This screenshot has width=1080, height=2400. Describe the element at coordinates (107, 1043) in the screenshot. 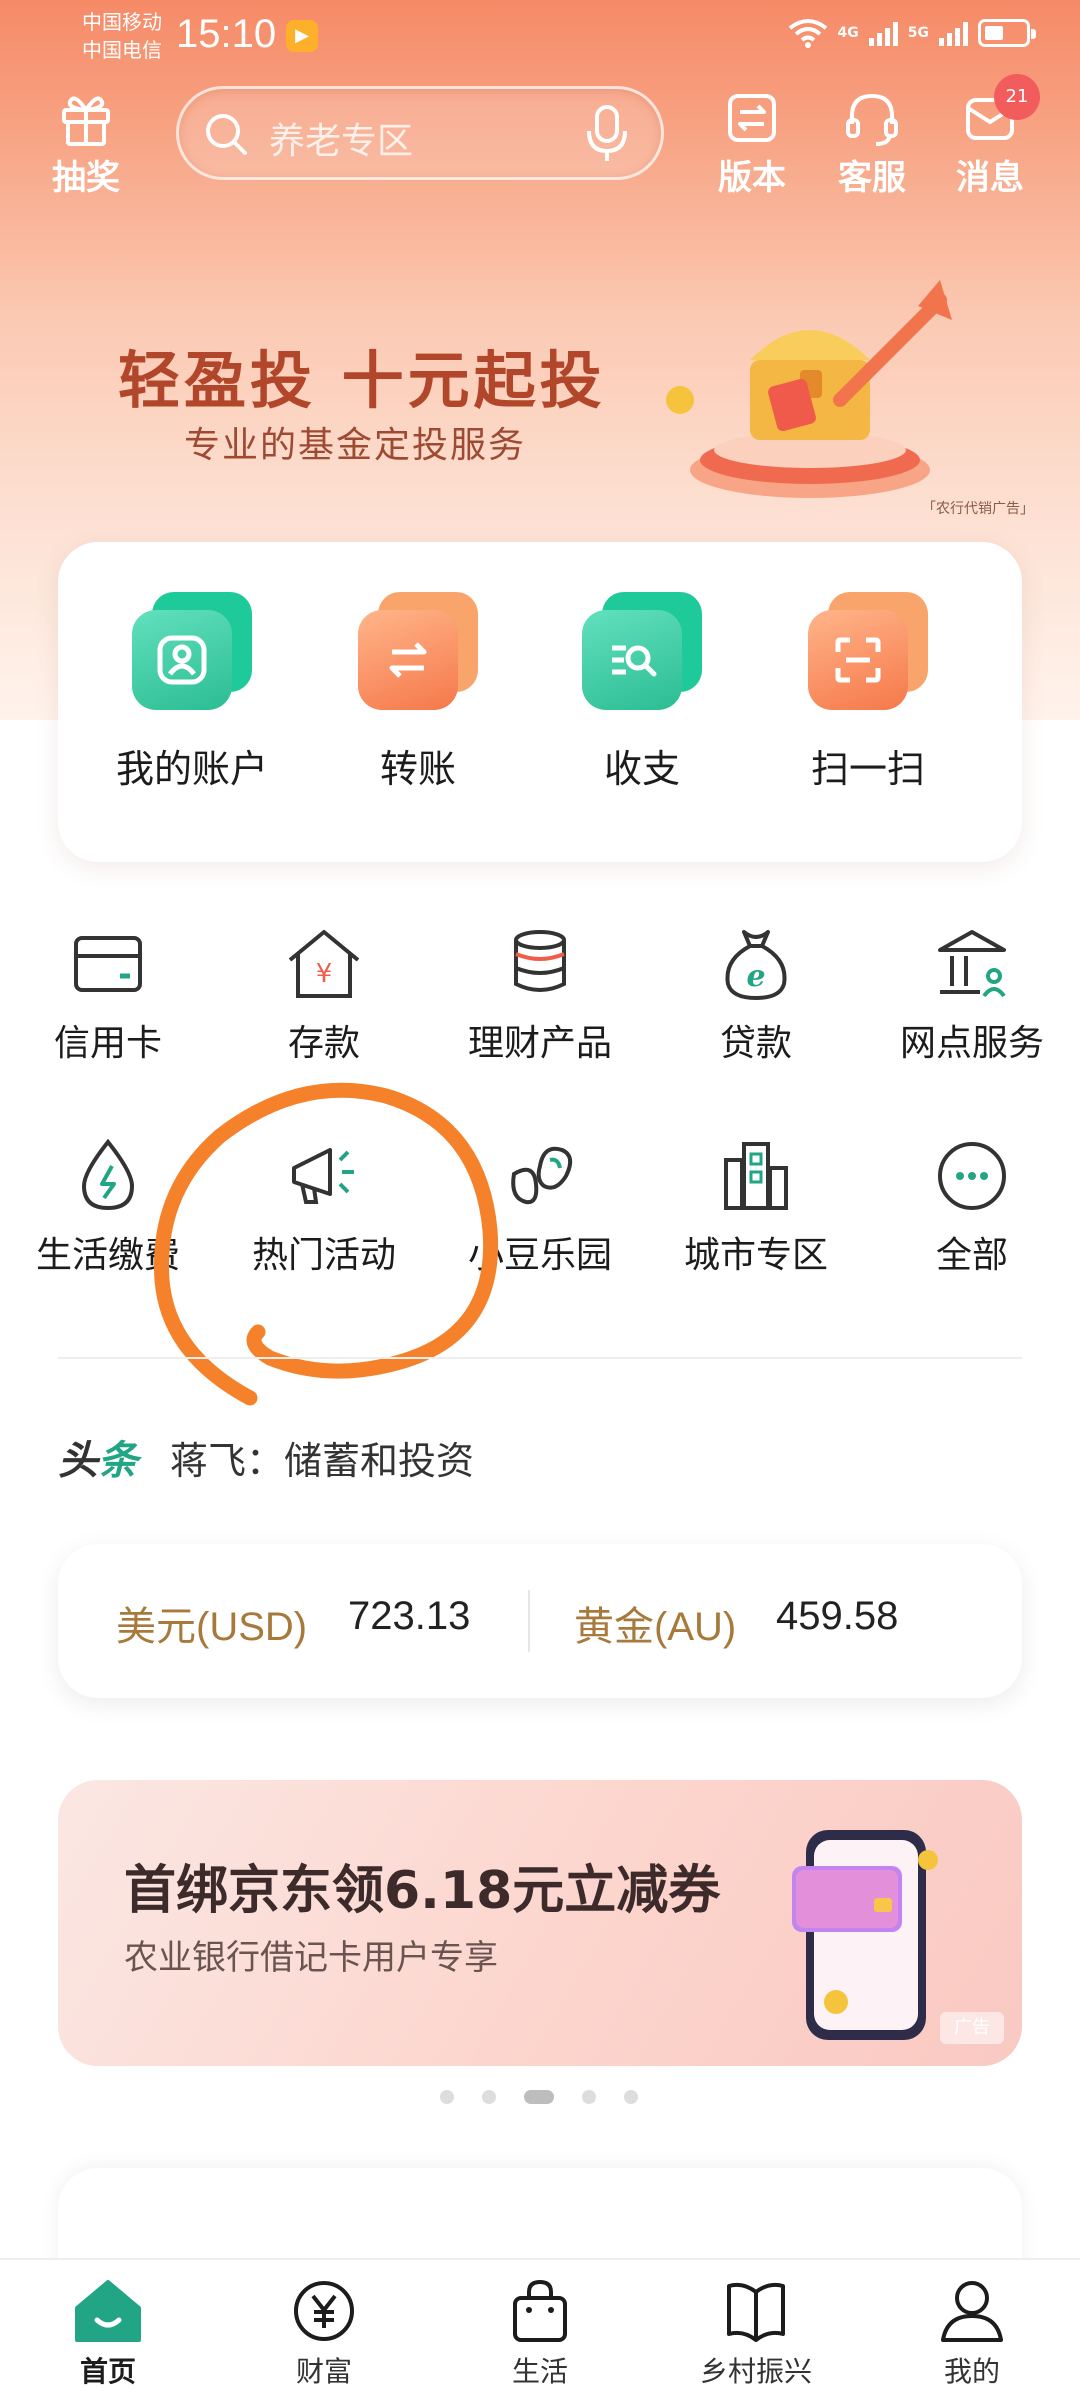

I see `service-label: 信用卡` at that location.